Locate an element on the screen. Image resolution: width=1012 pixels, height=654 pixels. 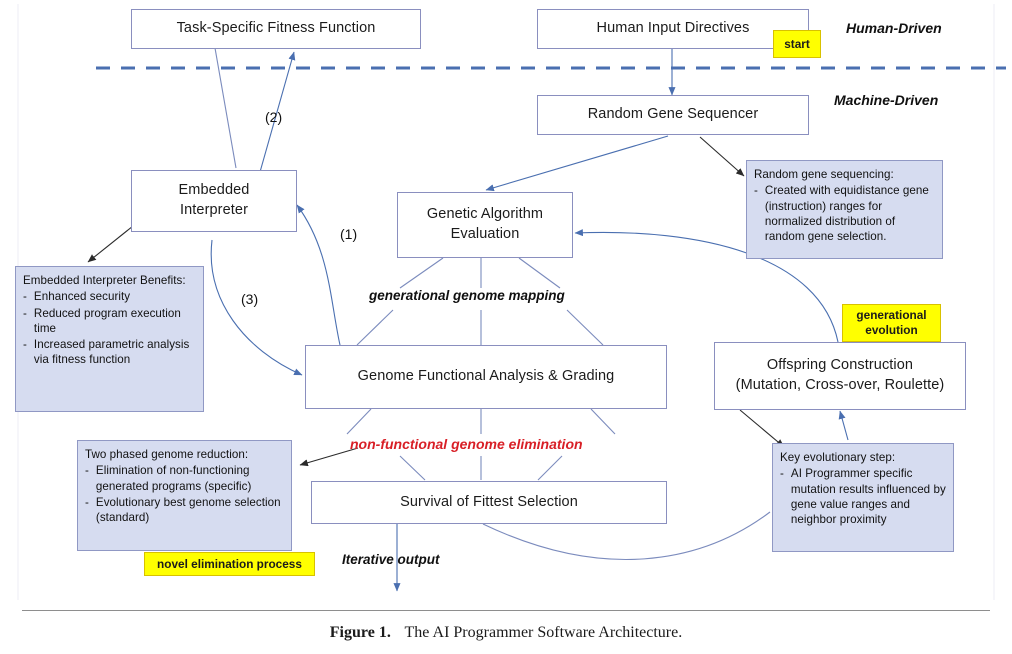
edge-label-text: (2) is located at coordinates (274, 117).